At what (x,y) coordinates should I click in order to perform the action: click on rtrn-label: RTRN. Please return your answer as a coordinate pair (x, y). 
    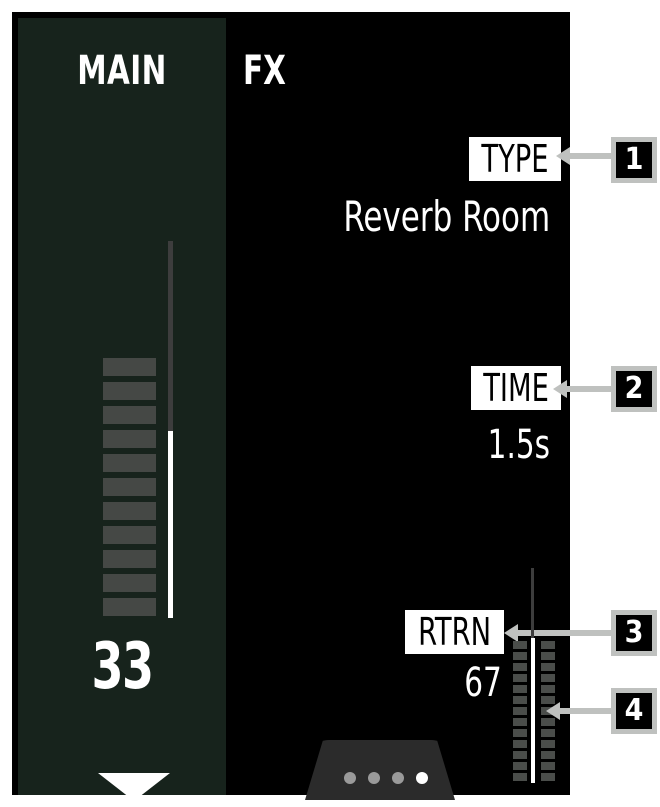
    Looking at the image, I should click on (455, 632).